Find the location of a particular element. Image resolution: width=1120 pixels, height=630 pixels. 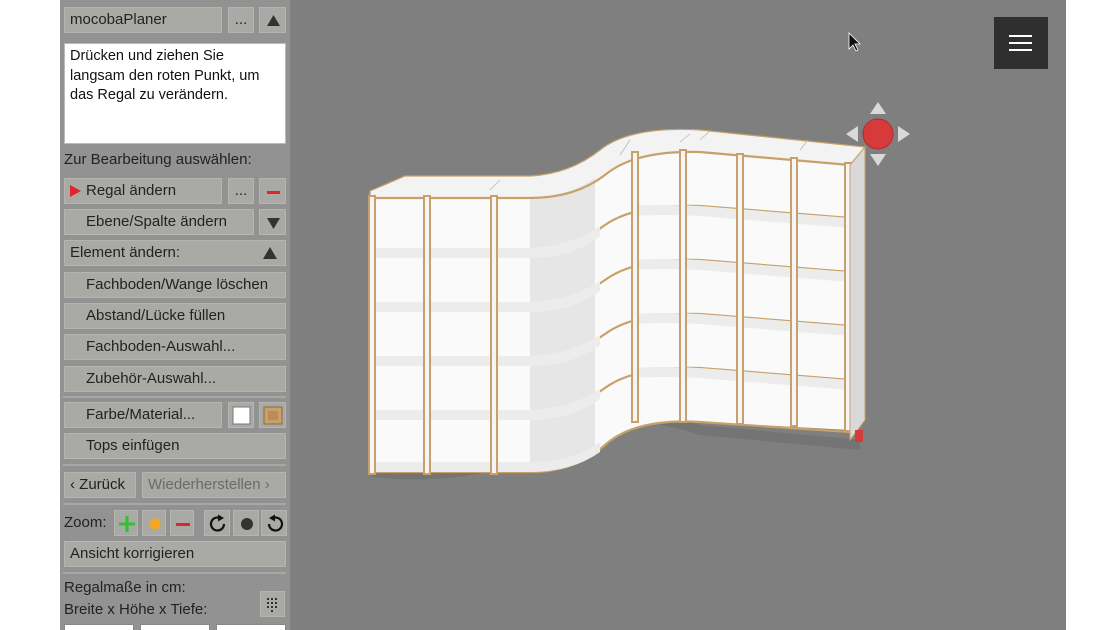

wiederherstellen-label: Wiederherstellen › is located at coordinates (209, 484).